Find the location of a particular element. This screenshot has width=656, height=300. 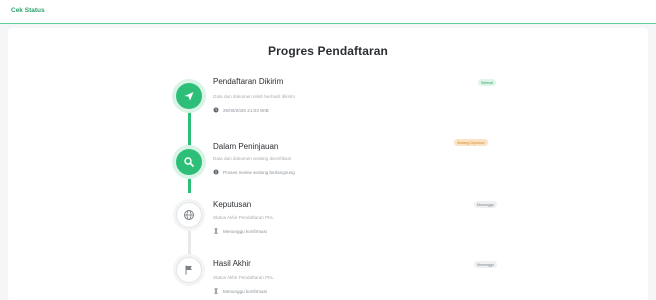

step-node-final is located at coordinates (189, 270).